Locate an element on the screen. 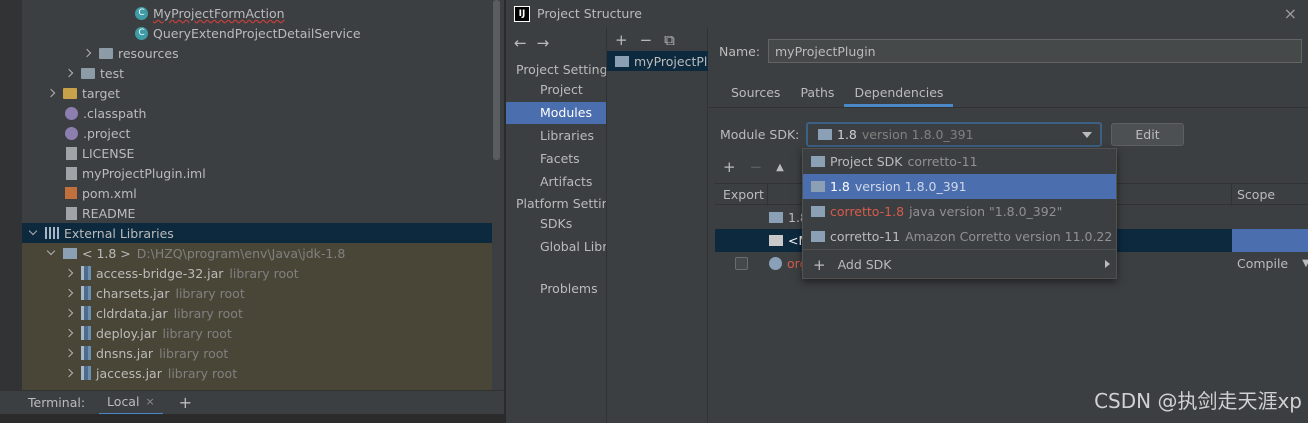 Image resolution: width=1308 pixels, height=423 pixels. popup-separator is located at coordinates (959, 249).